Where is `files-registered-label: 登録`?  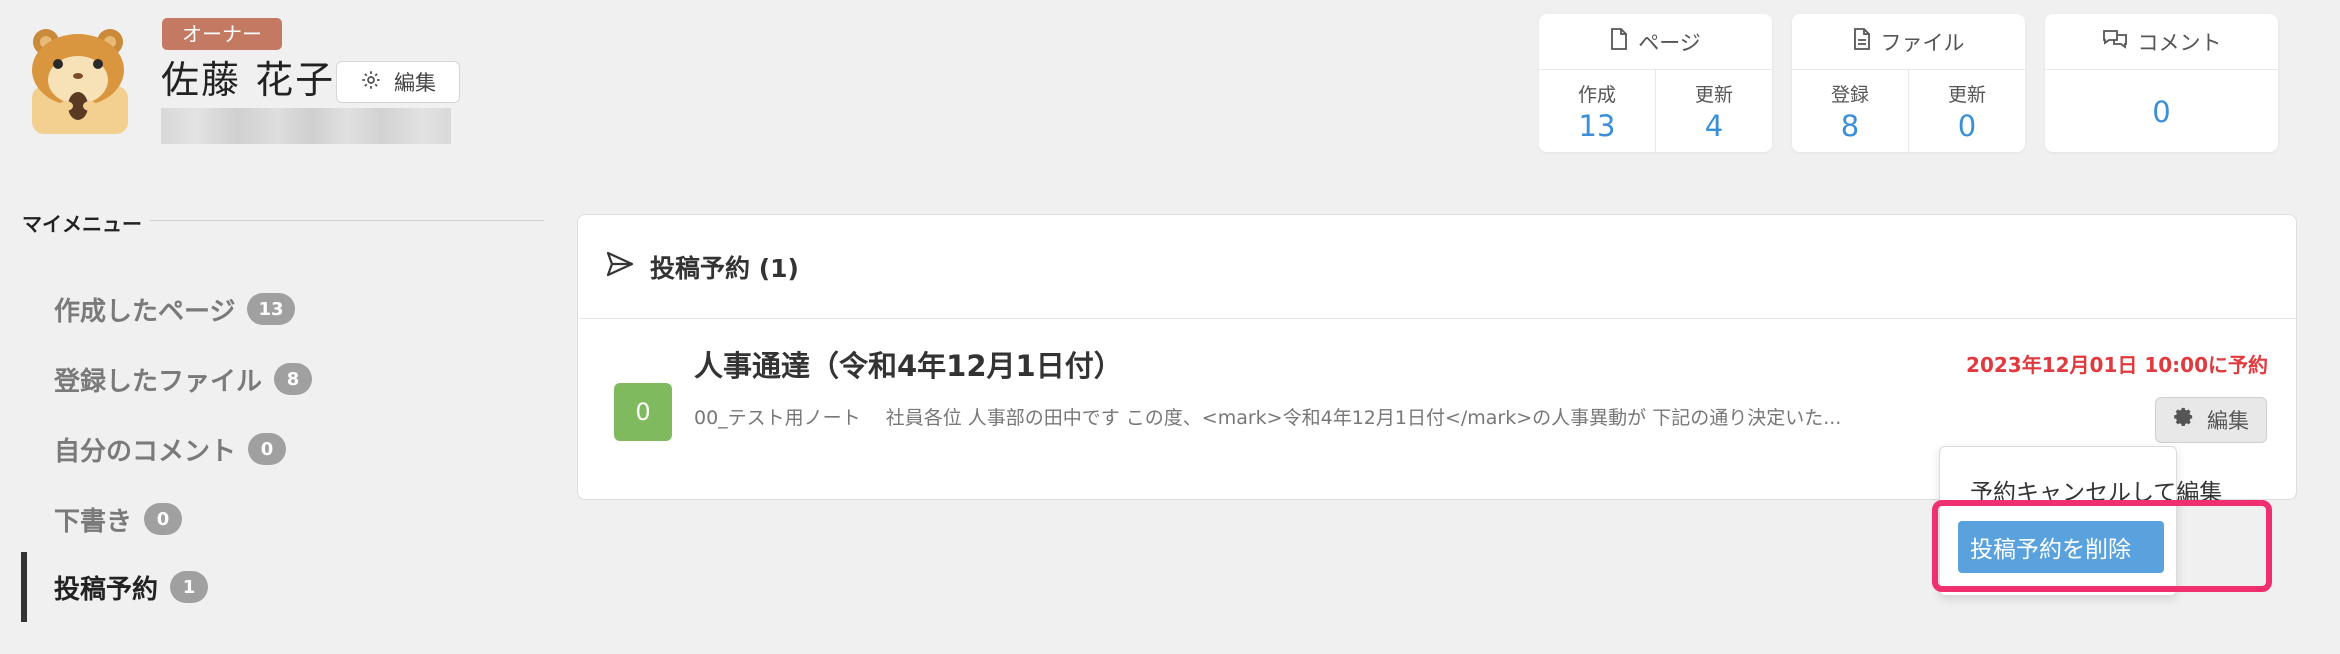
files-registered-label: 登録 is located at coordinates (1849, 94).